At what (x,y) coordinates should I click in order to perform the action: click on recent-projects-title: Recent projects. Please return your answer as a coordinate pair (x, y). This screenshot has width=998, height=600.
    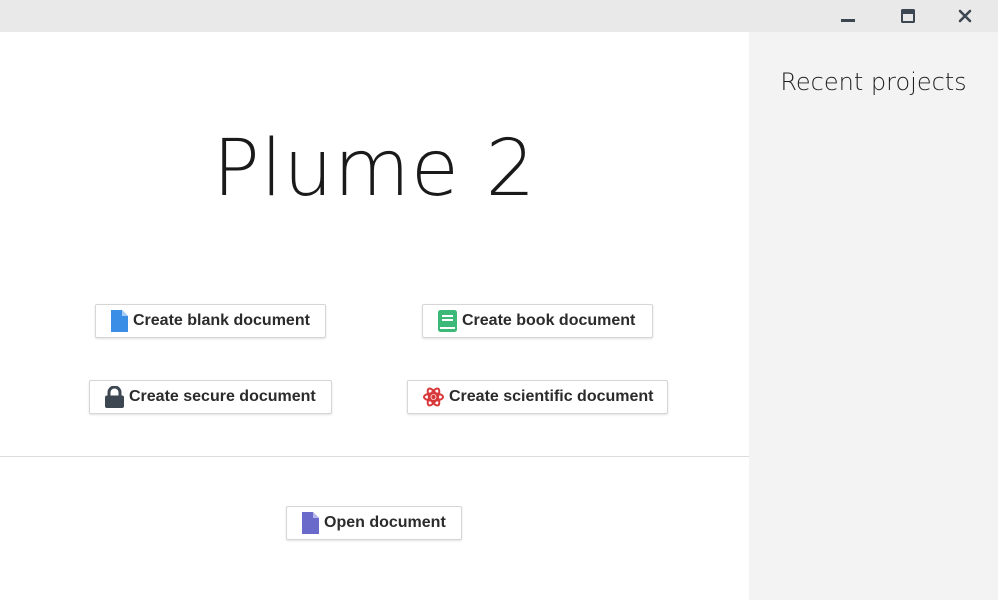
    Looking at the image, I should click on (873, 82).